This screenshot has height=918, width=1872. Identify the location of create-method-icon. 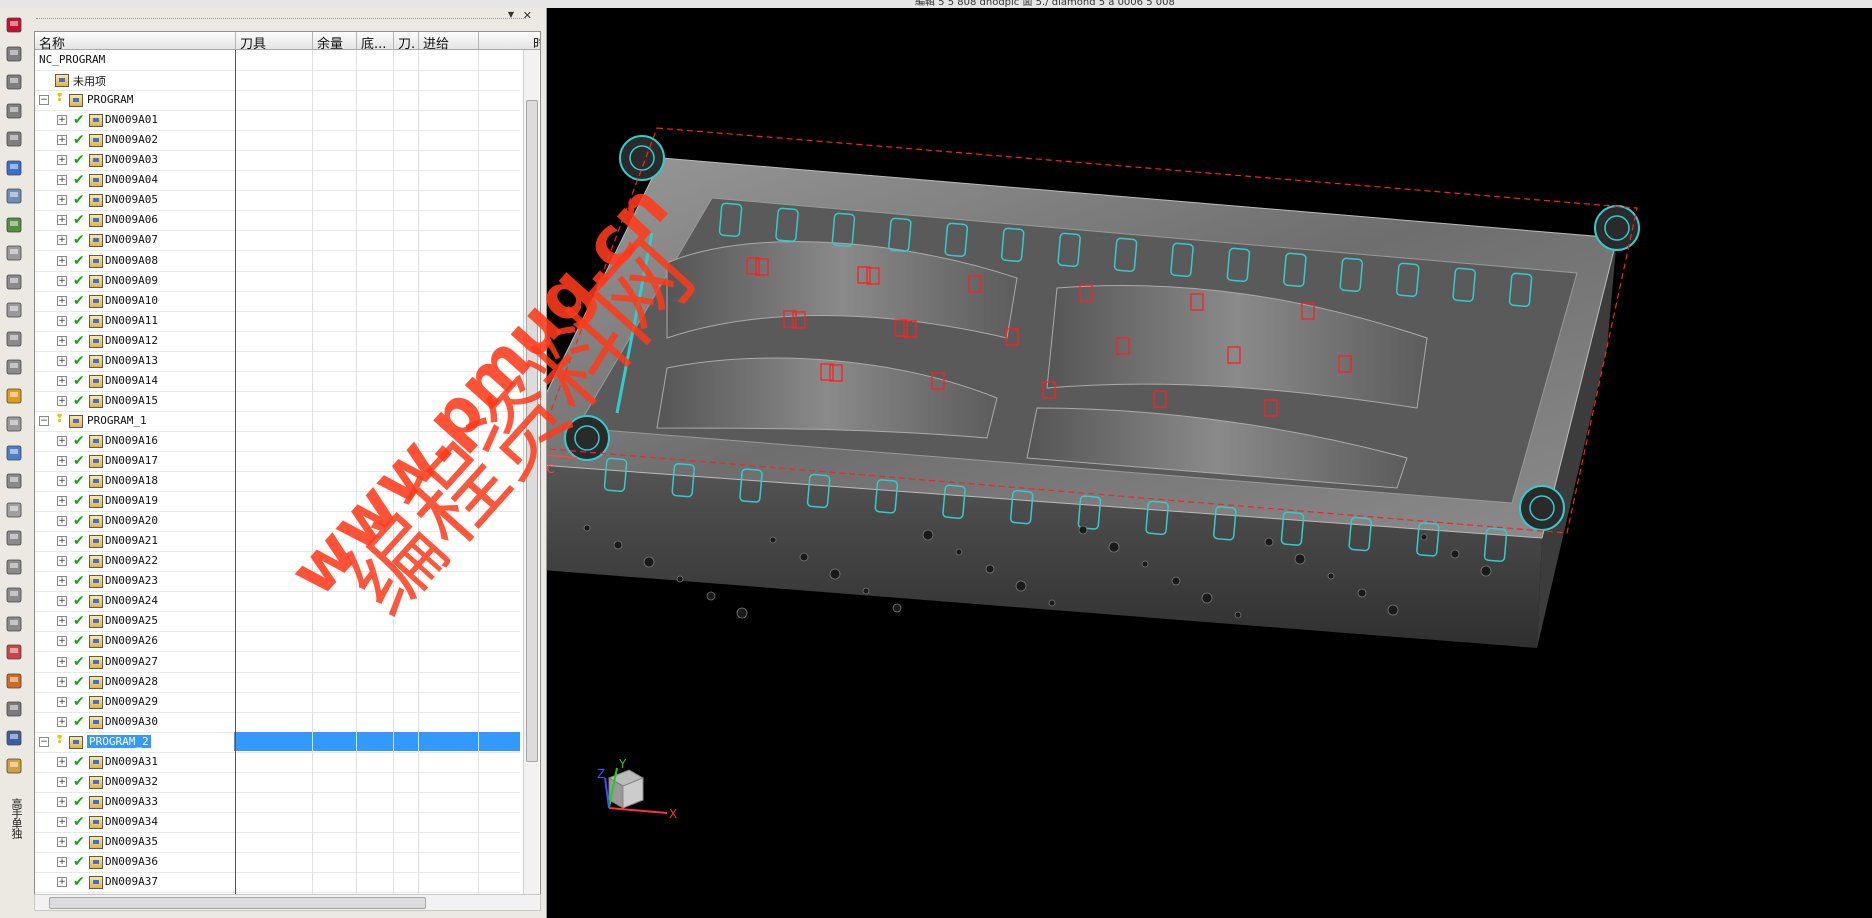
(14, 111).